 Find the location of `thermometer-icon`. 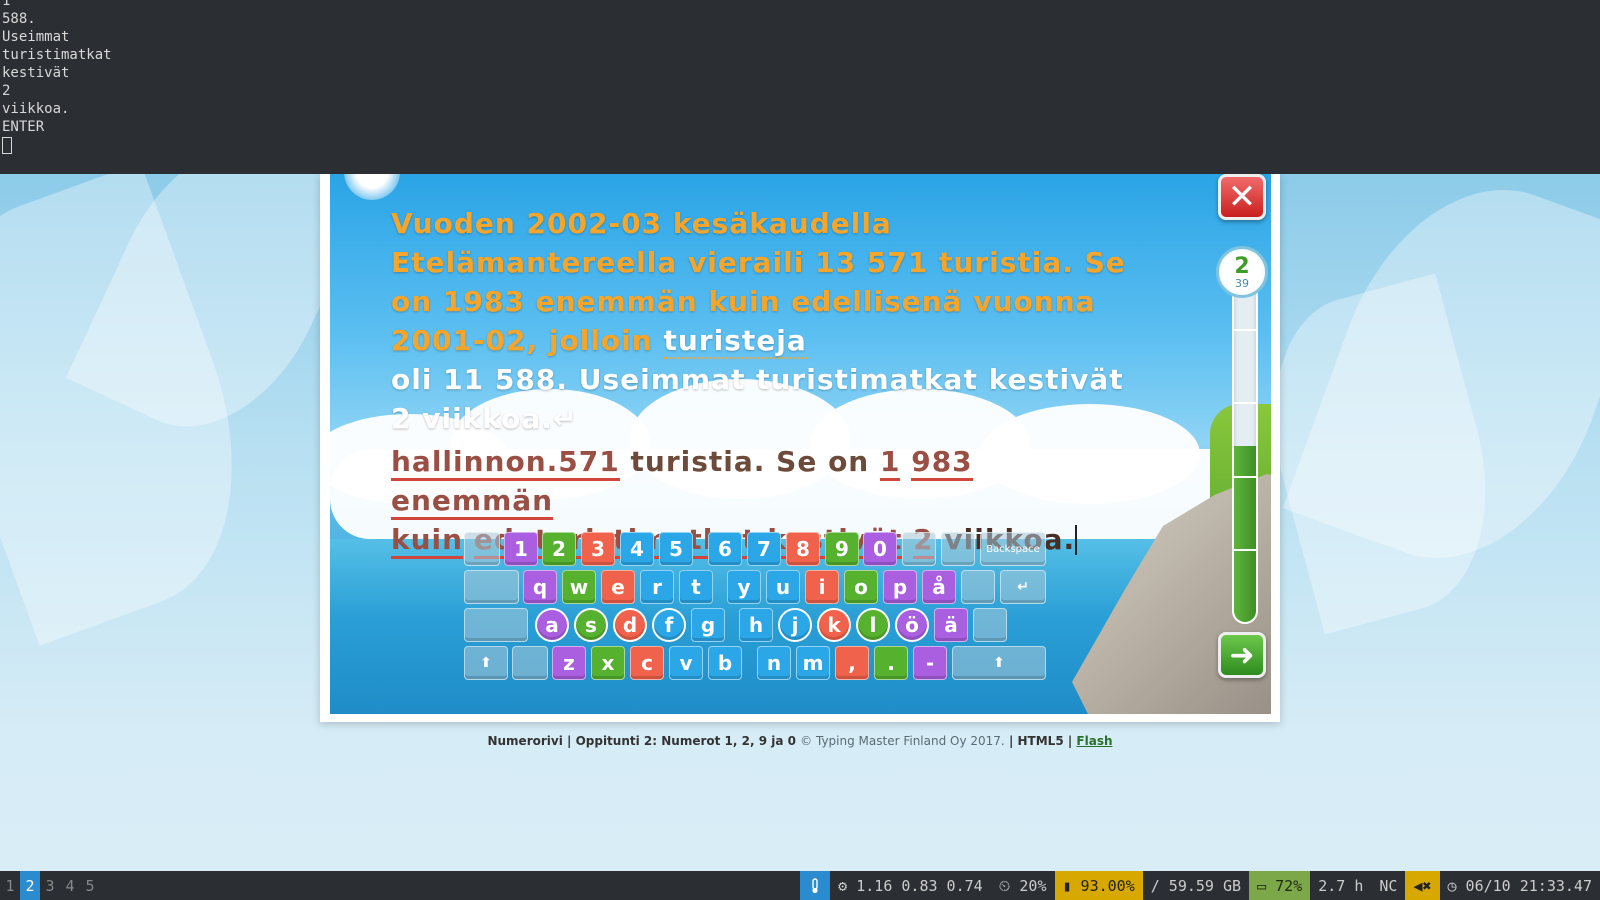

thermometer-icon is located at coordinates (815, 885).